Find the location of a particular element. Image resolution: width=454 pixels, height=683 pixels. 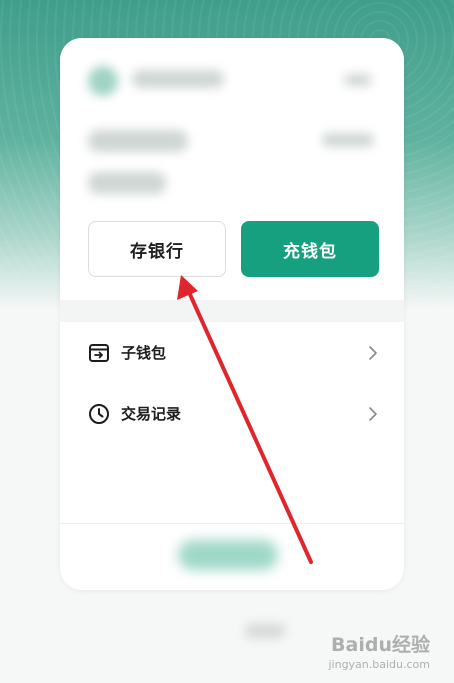

wallet-menu: 子钱包 交易记录 is located at coordinates (232, 383).